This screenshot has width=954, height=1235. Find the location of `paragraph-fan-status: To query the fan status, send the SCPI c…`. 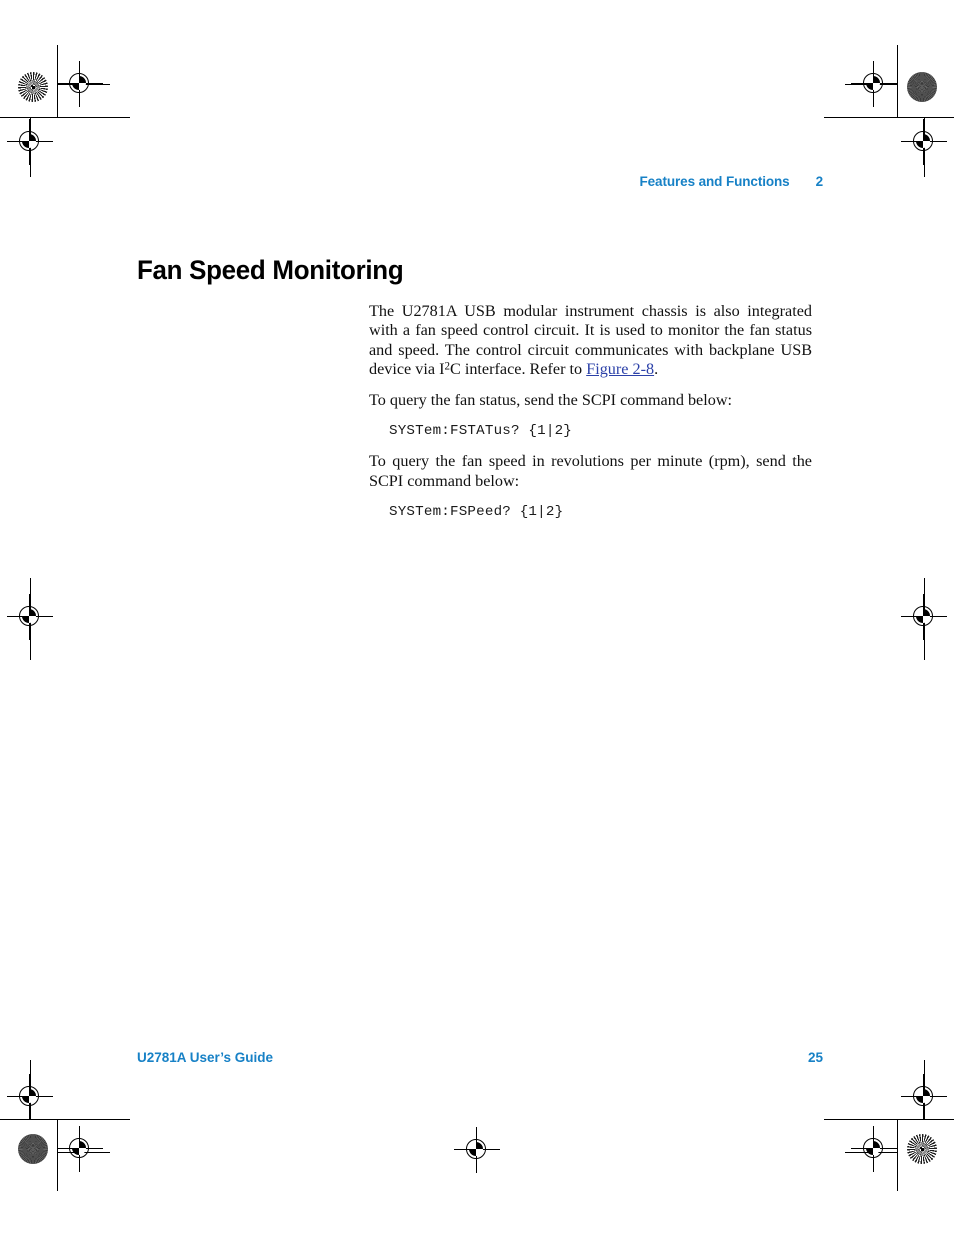

paragraph-fan-status: To query the fan status, send the SCPI c… is located at coordinates (551, 400).